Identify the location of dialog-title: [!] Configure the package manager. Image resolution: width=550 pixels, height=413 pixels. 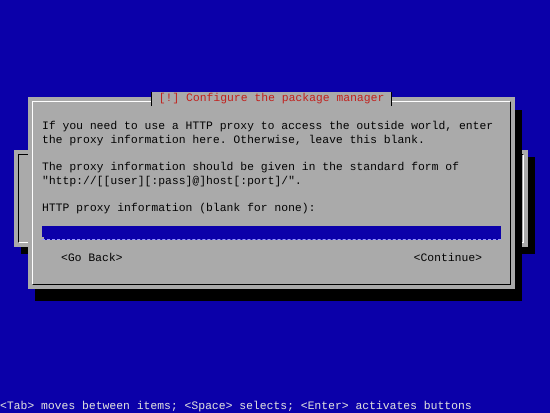
(271, 99).